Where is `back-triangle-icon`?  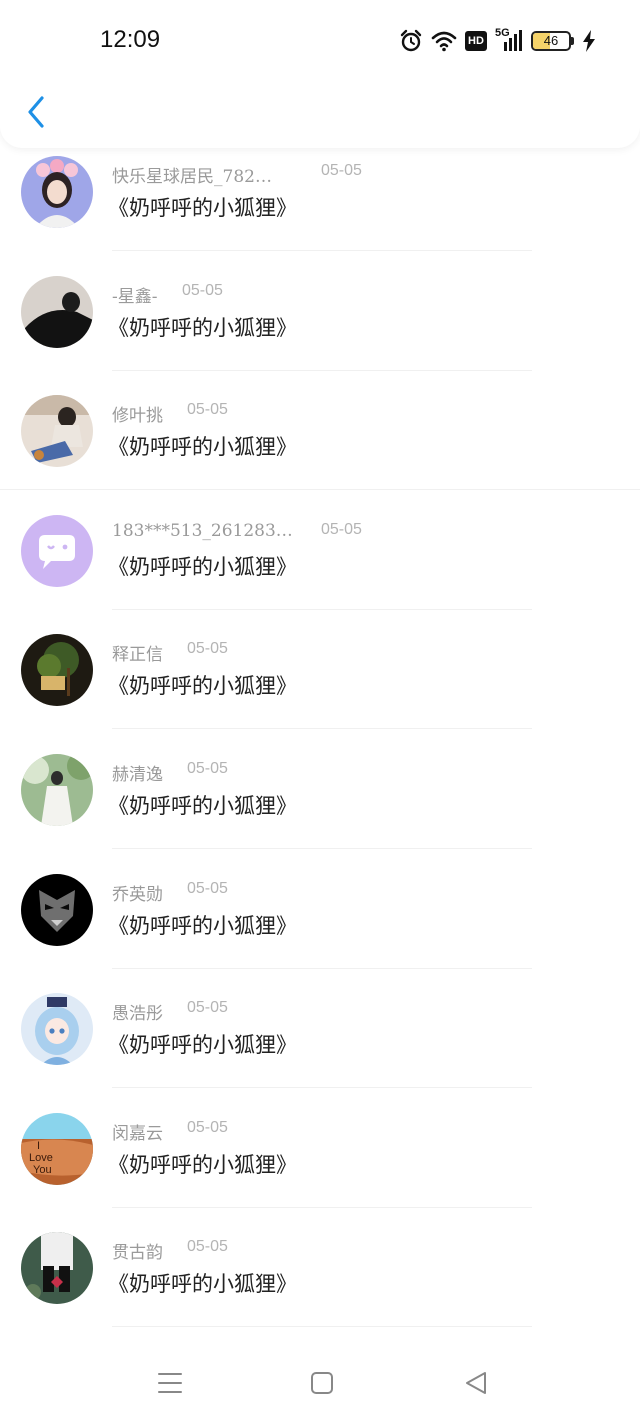 back-triangle-icon is located at coordinates (476, 1383).